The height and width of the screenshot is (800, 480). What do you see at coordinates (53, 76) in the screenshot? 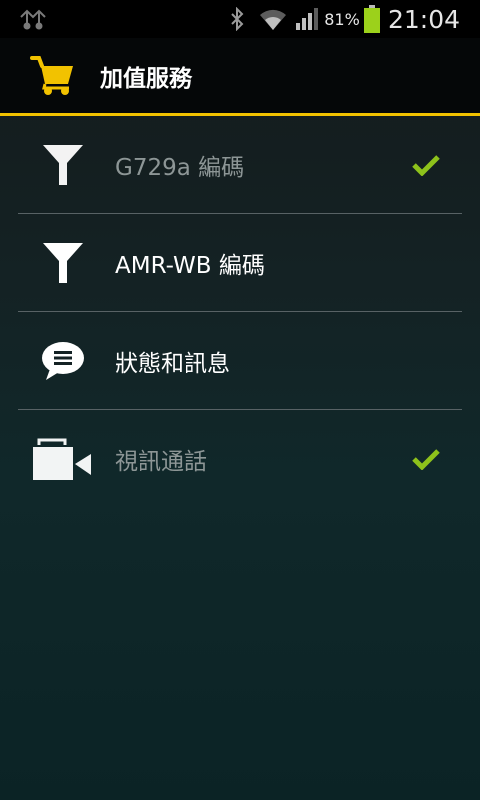
I see `shopping-cart-icon` at bounding box center [53, 76].